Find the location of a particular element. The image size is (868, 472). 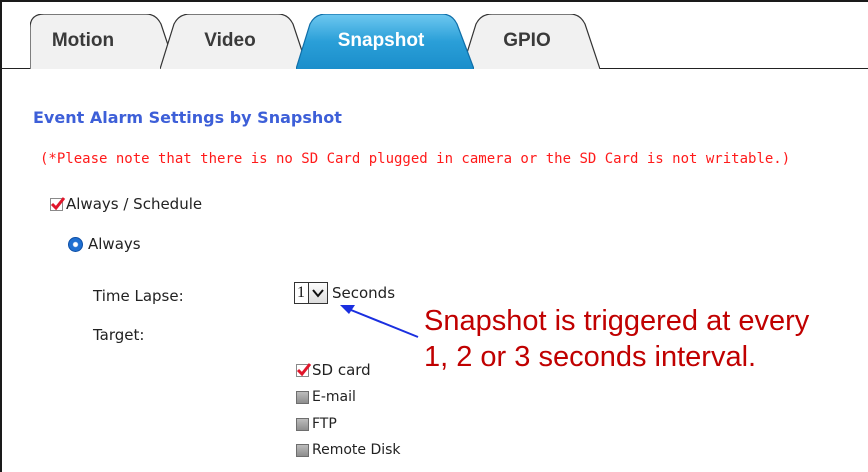

time-lapse-control: 1 Seconds is located at coordinates (344, 293).